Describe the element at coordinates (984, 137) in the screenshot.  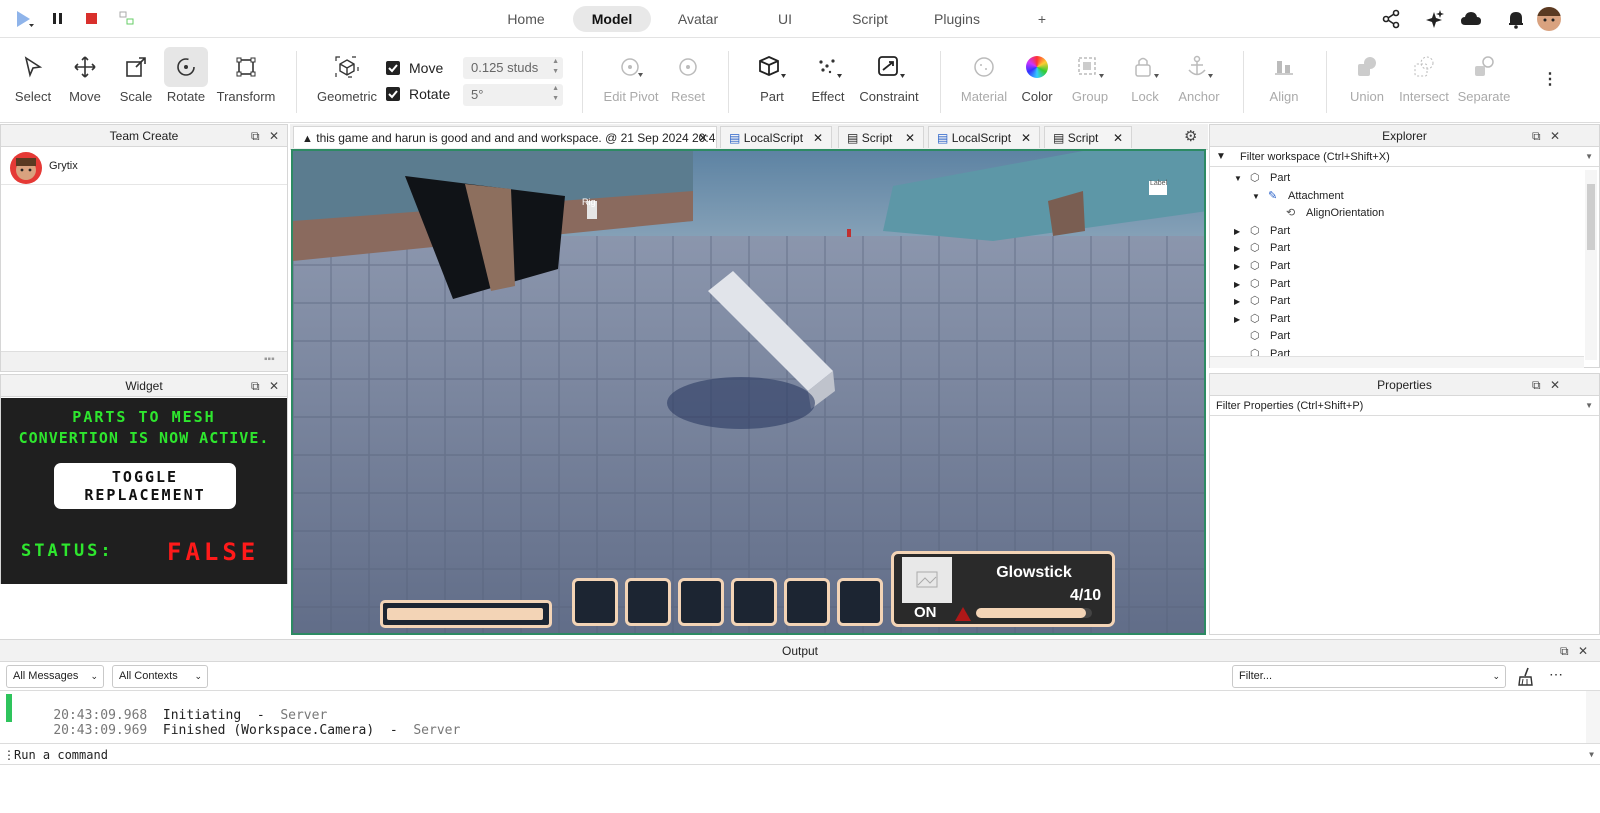
I see `tab-localscript-2: ▤ LocalScript ✕` at that location.